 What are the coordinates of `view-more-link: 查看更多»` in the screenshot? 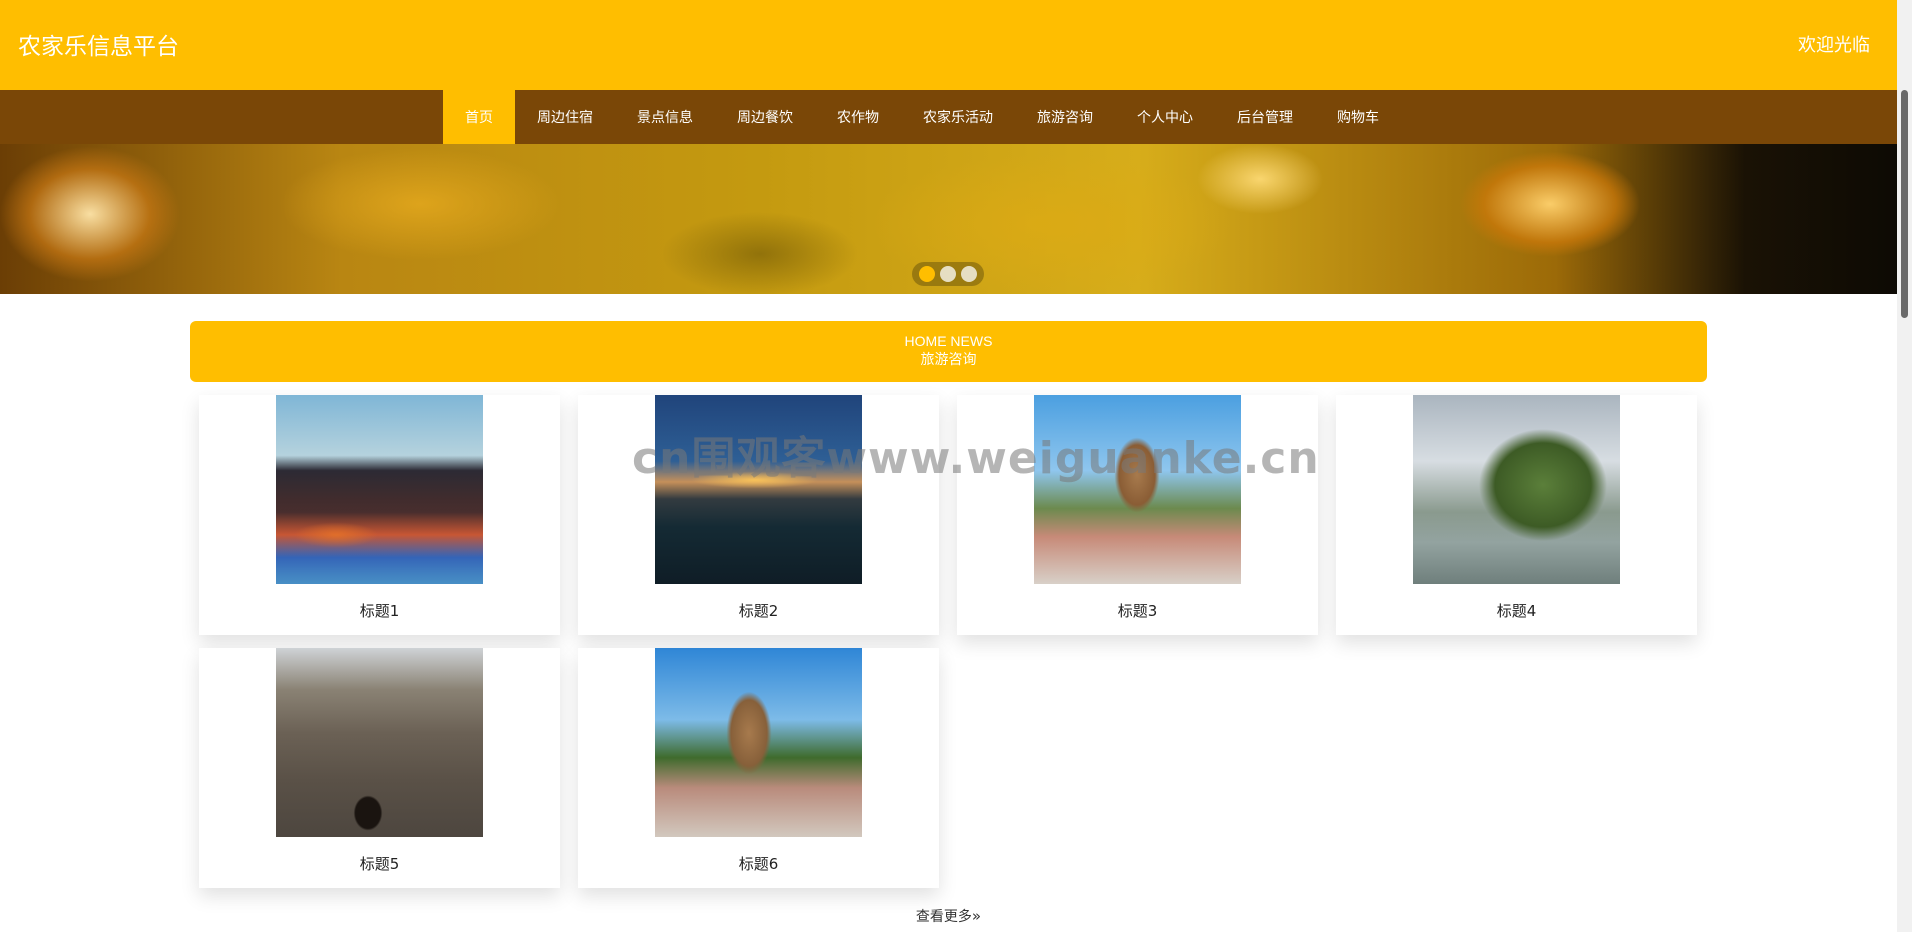 It's located at (948, 916).